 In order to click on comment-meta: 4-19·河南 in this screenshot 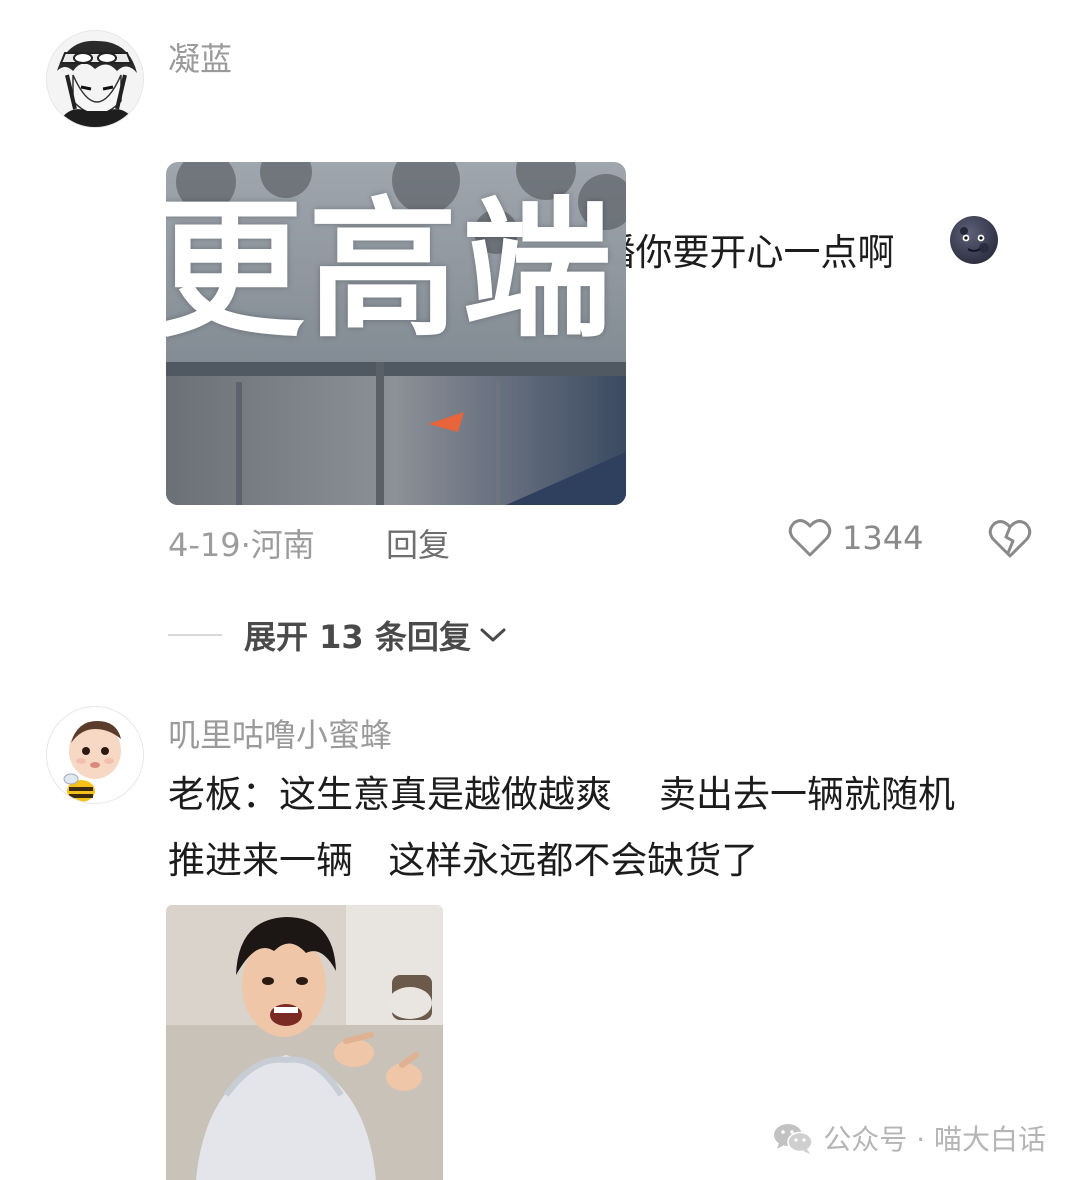, I will do `click(241, 543)`.